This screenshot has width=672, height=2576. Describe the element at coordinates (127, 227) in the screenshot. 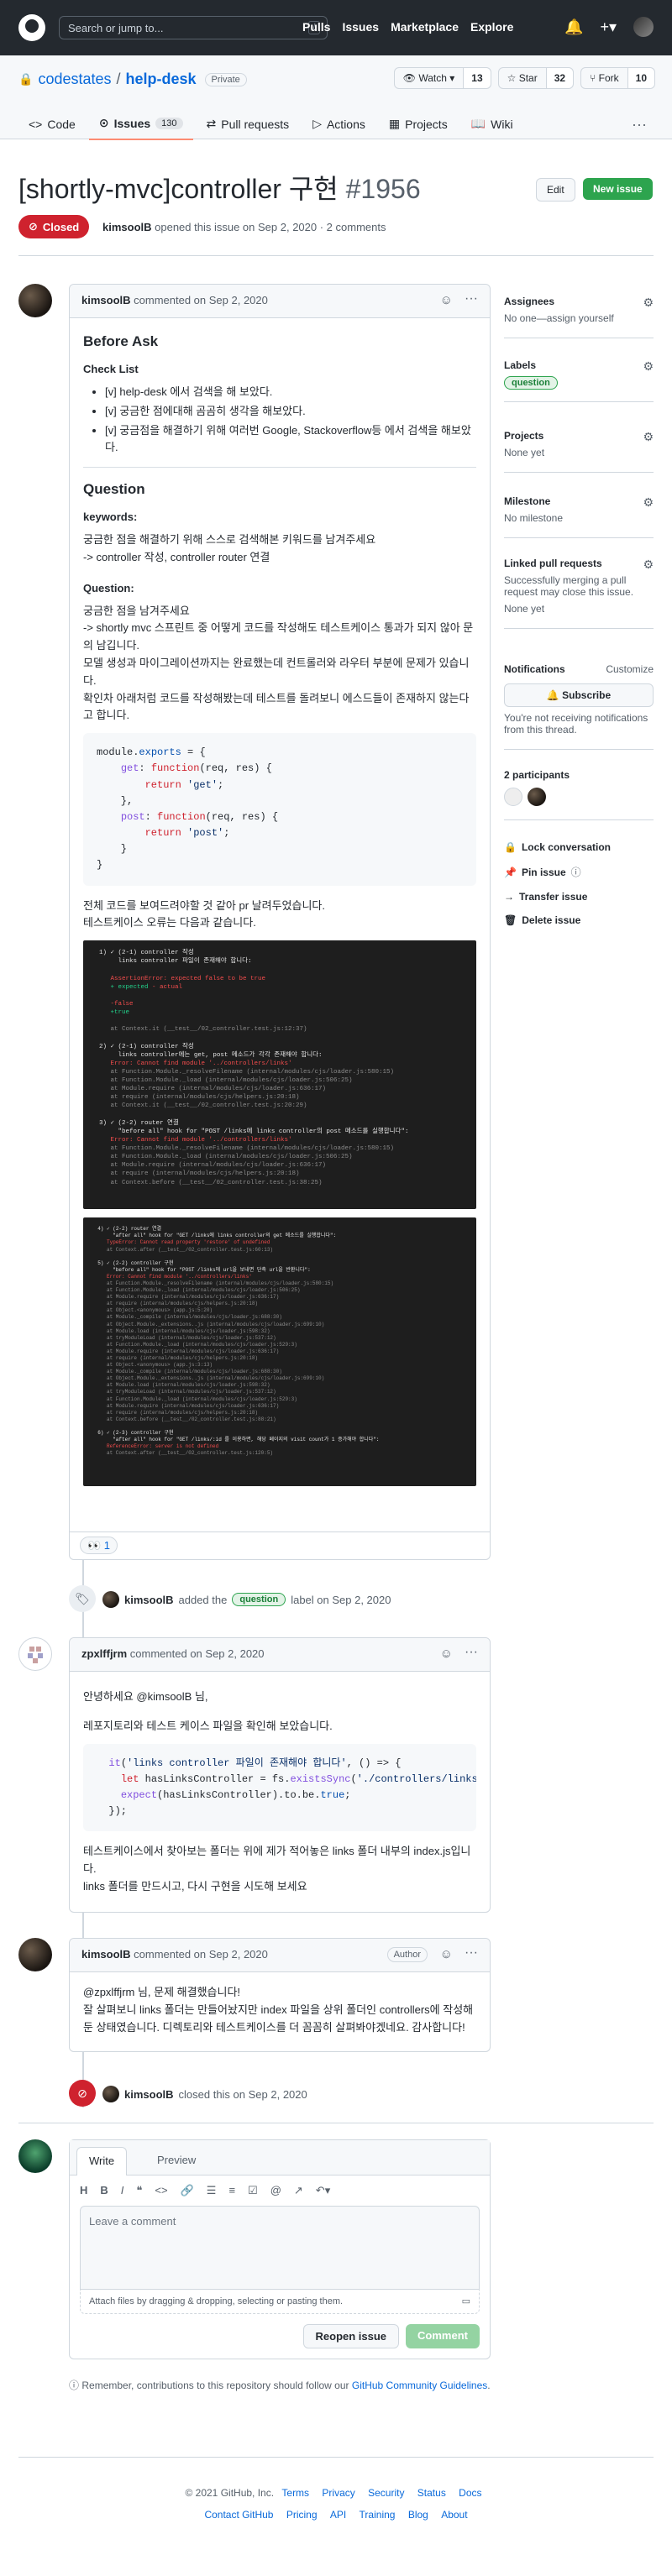

I see `issue-author-link: kimsoolB` at that location.